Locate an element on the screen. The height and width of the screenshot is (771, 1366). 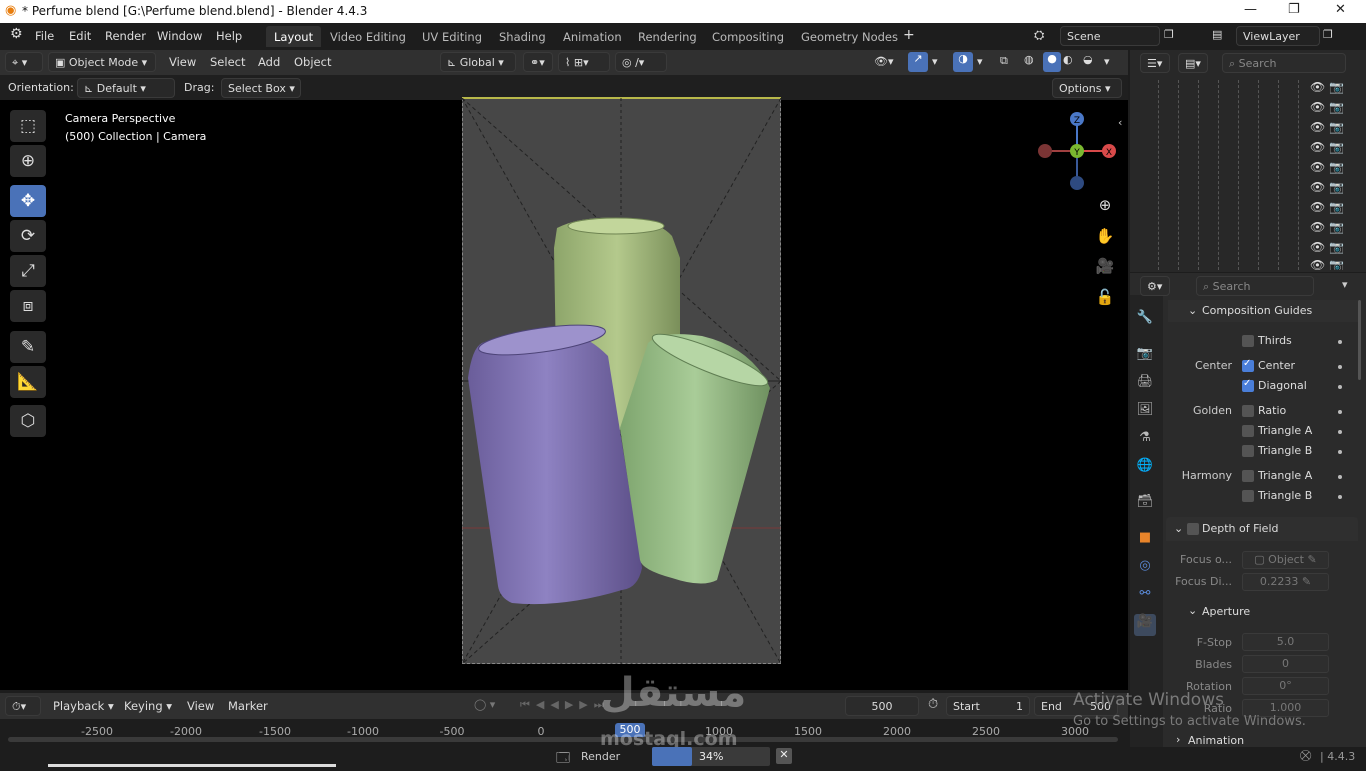
marker-menu: Marker is located at coordinates (248, 706).